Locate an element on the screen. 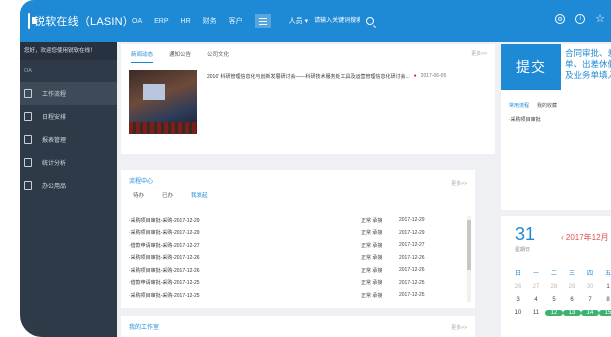 This screenshot has width=611, height=337. menu-icon is located at coordinates (262, 21).